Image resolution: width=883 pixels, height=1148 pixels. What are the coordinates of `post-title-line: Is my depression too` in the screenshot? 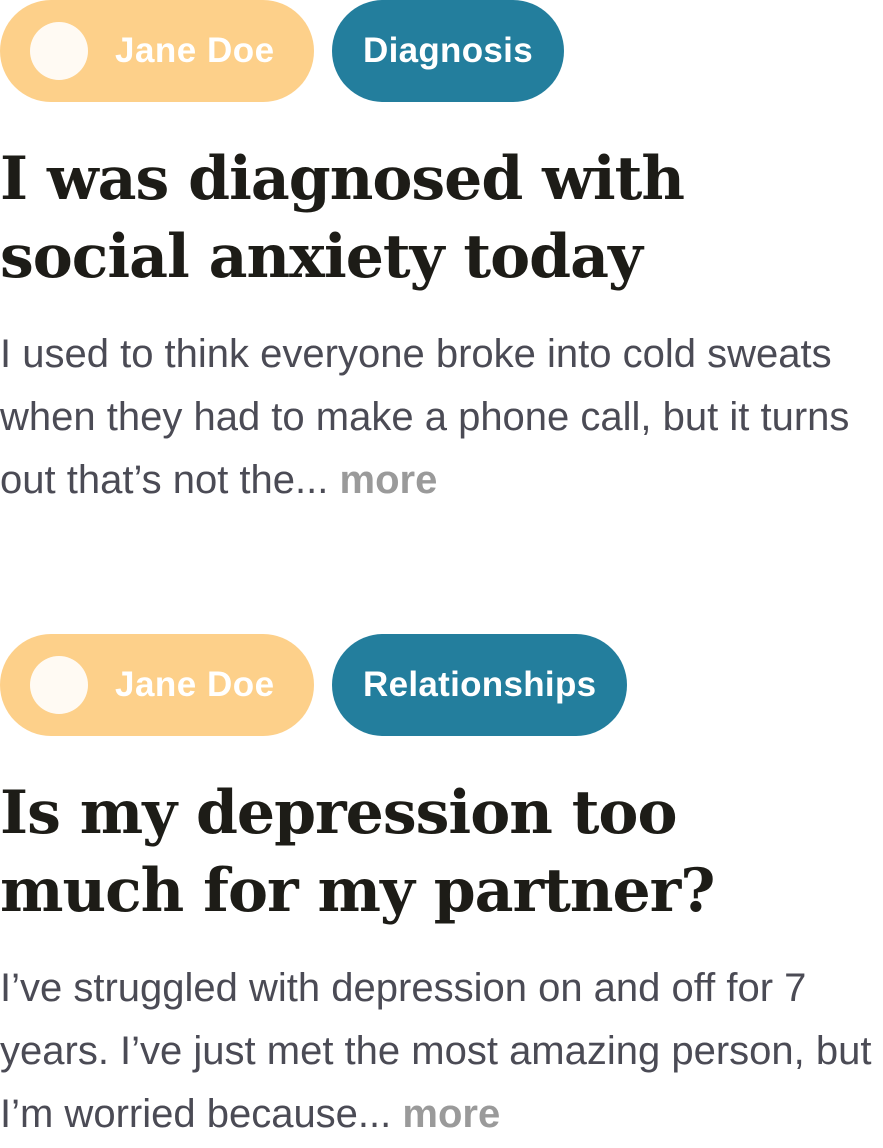 It's located at (338, 813).